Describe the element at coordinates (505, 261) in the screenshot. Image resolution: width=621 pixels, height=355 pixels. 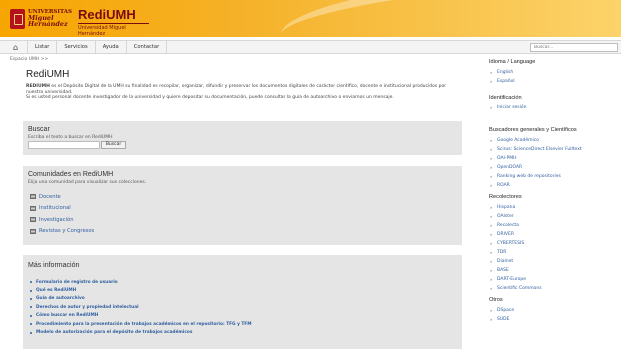
I see `sidebar-item-label: Dialnet` at that location.